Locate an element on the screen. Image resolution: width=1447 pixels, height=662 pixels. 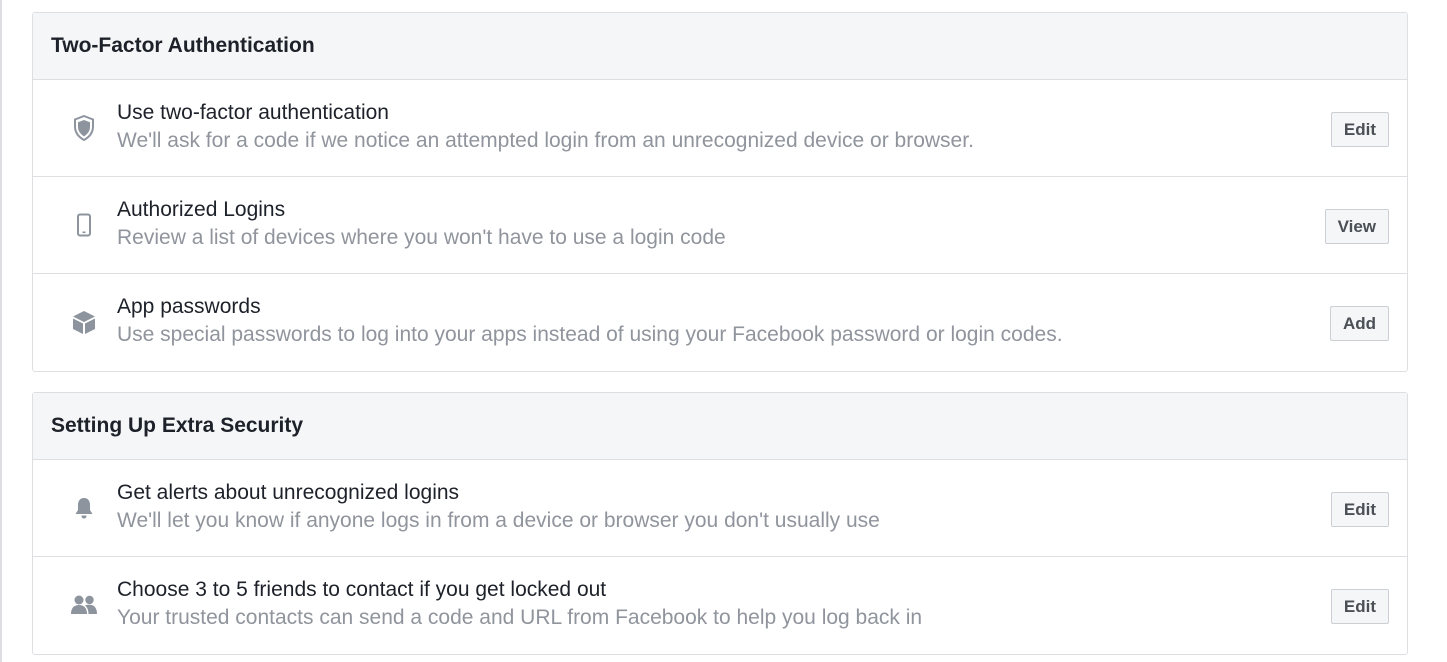
shield-icon is located at coordinates (84, 128).